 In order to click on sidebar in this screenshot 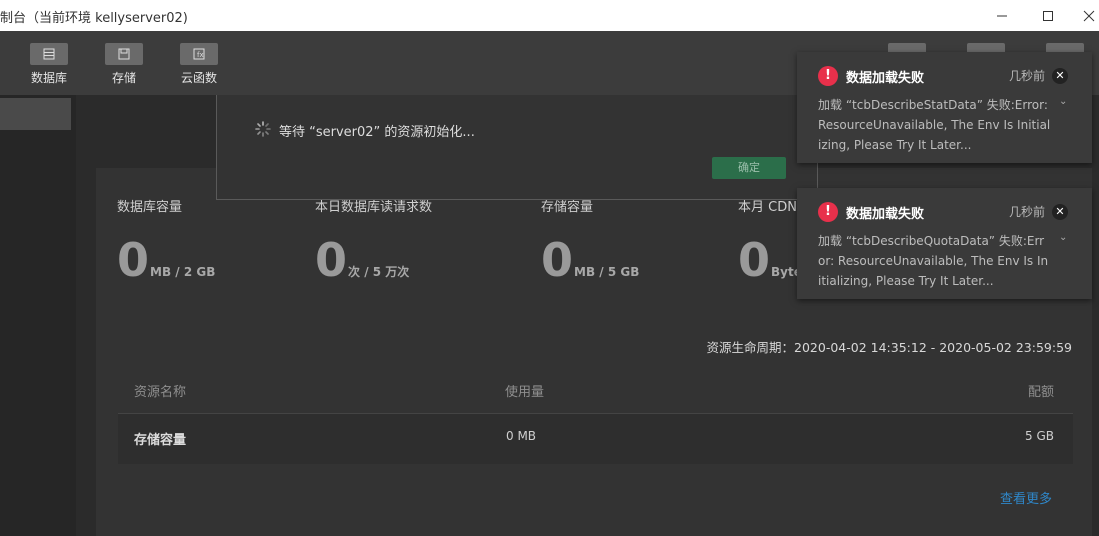, I will do `click(38, 315)`.